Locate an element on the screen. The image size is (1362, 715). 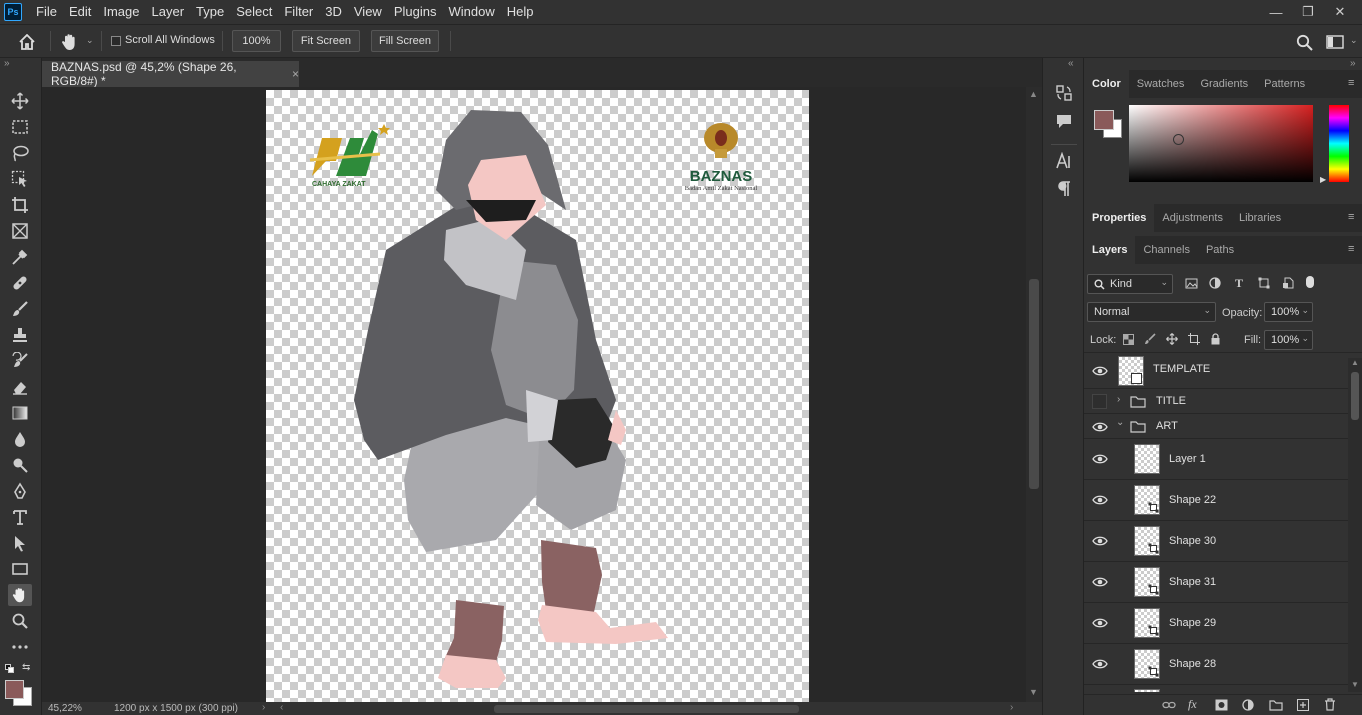
layer-row-shape-31: Shape 31 is located at coordinates (1216, 582).